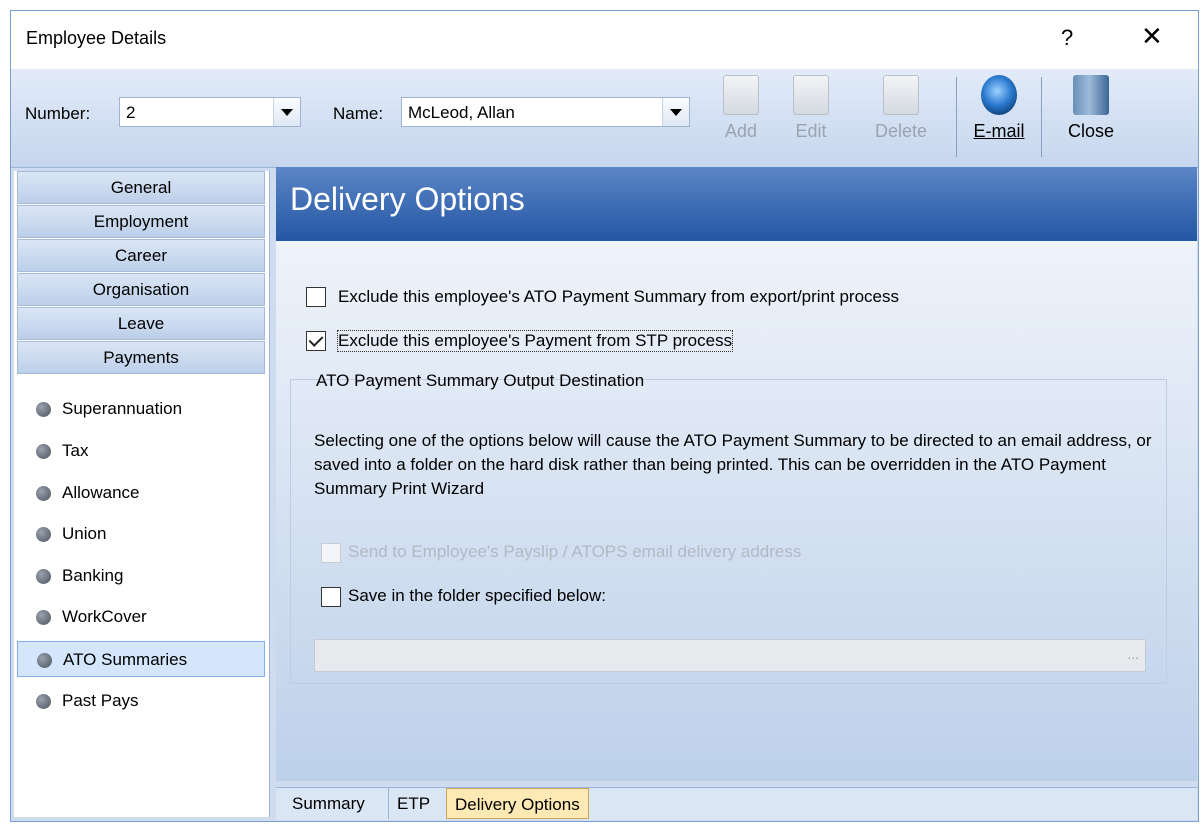  What do you see at coordinates (141, 576) in the screenshot?
I see `sidebar-item-banking: Banking` at bounding box center [141, 576].